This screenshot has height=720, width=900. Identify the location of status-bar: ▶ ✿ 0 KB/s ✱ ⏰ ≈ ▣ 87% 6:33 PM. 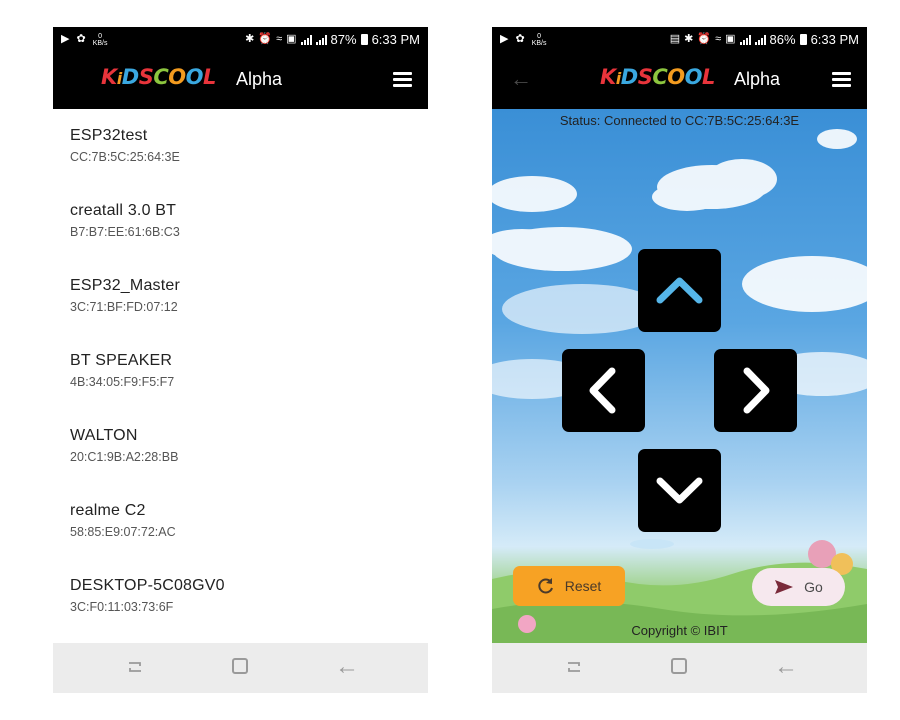
(240, 39).